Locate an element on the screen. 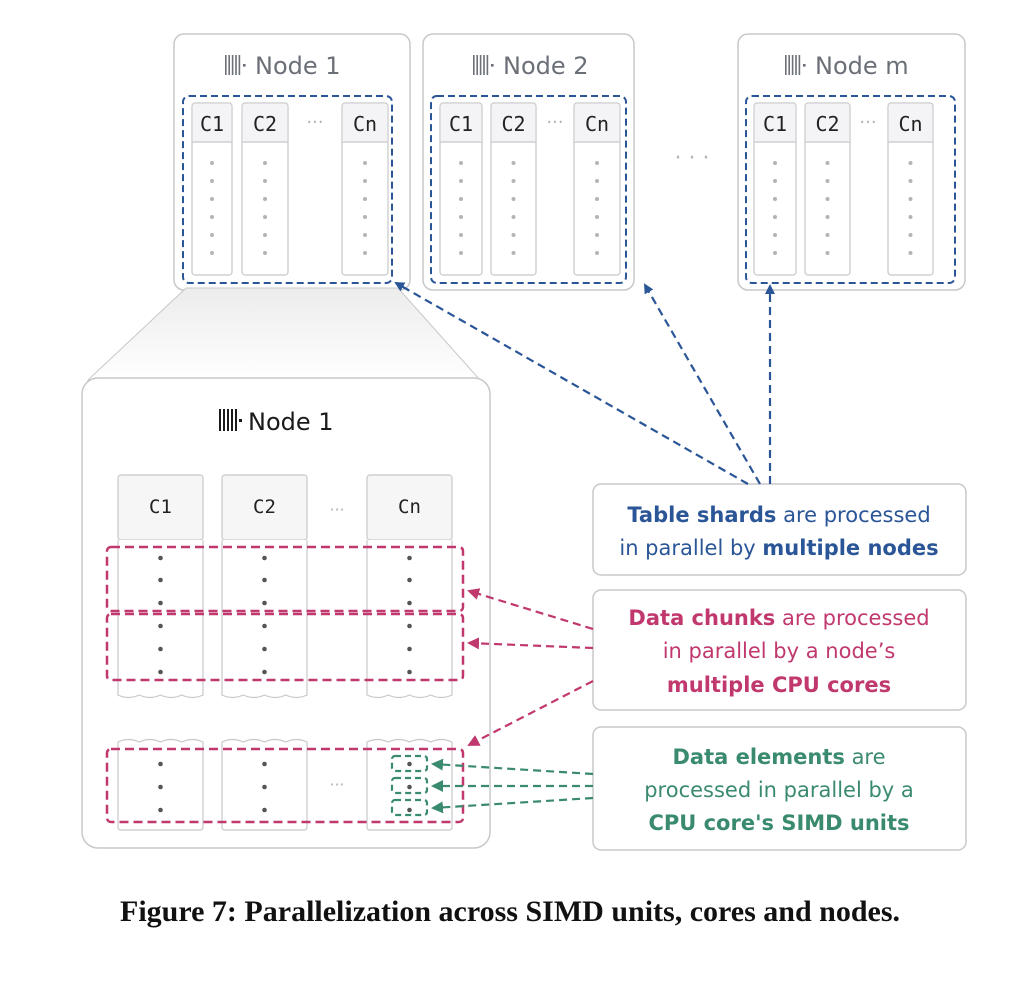 This screenshot has width=1020, height=990. zoomed-column-c1: C1 is located at coordinates (160, 652).